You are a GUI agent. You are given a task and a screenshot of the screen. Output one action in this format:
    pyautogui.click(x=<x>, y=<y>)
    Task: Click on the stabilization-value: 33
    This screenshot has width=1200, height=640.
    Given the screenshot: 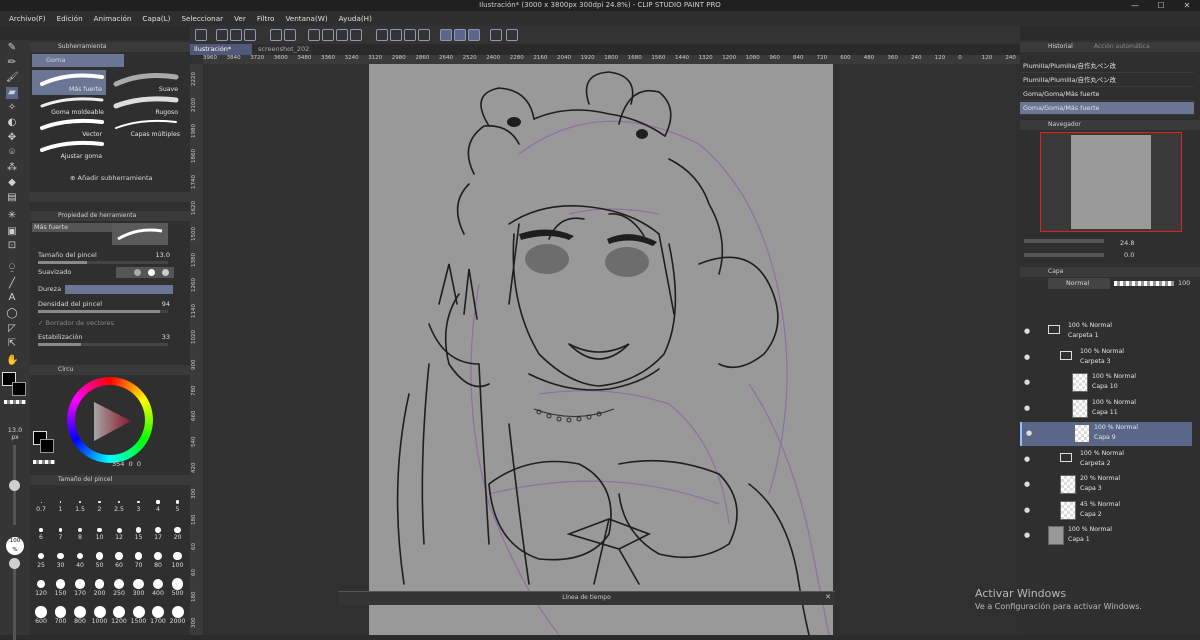 What is the action you would take?
    pyautogui.click(x=166, y=337)
    